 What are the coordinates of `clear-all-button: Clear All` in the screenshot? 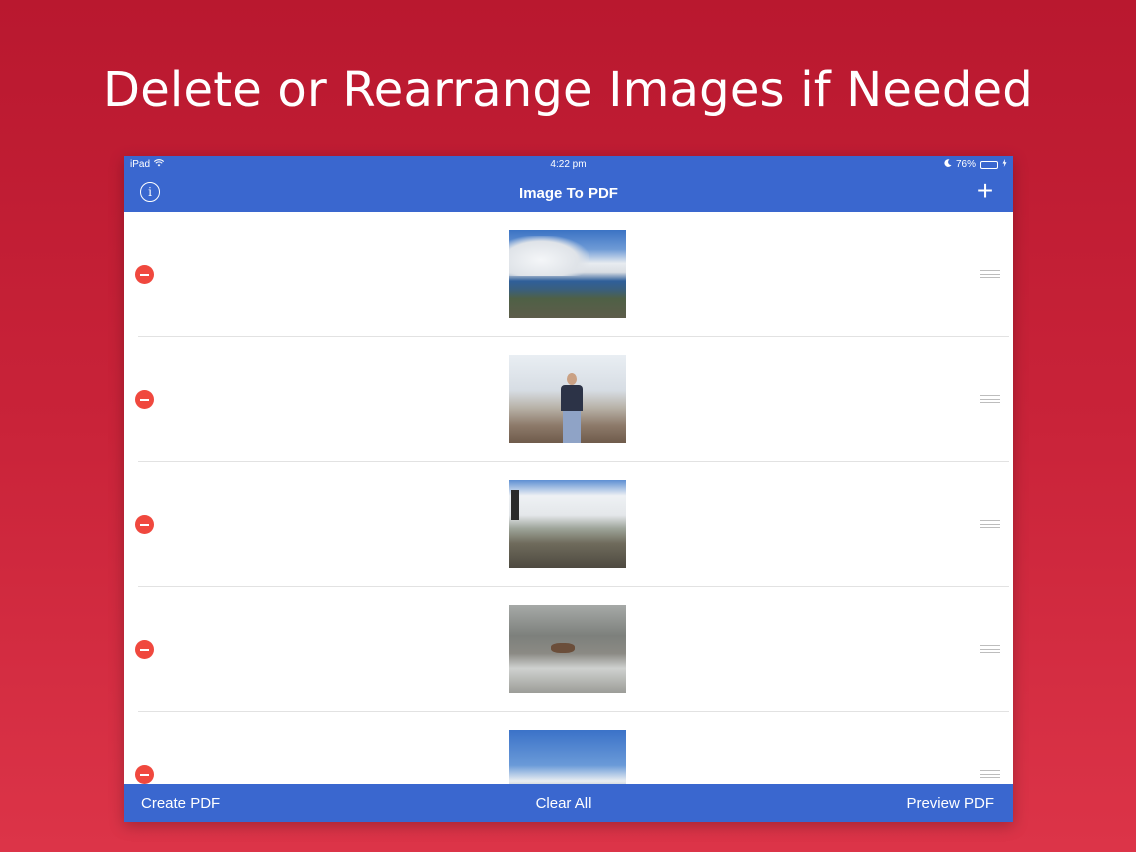 It's located at (563, 803).